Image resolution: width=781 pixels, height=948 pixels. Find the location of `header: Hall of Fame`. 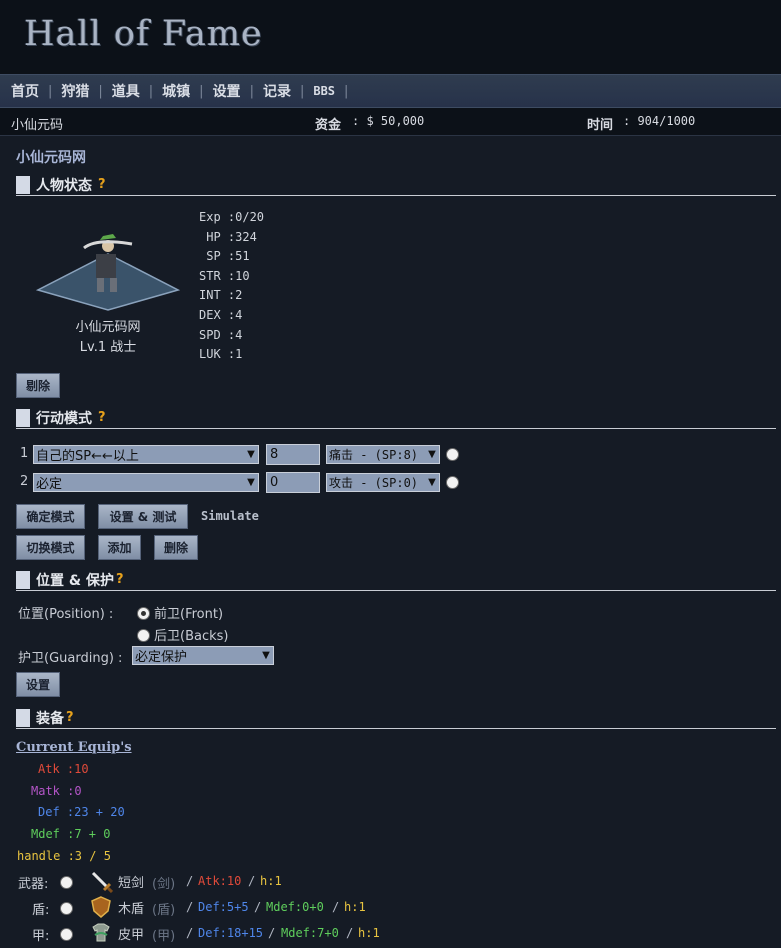

header: Hall of Fame is located at coordinates (390, 37).